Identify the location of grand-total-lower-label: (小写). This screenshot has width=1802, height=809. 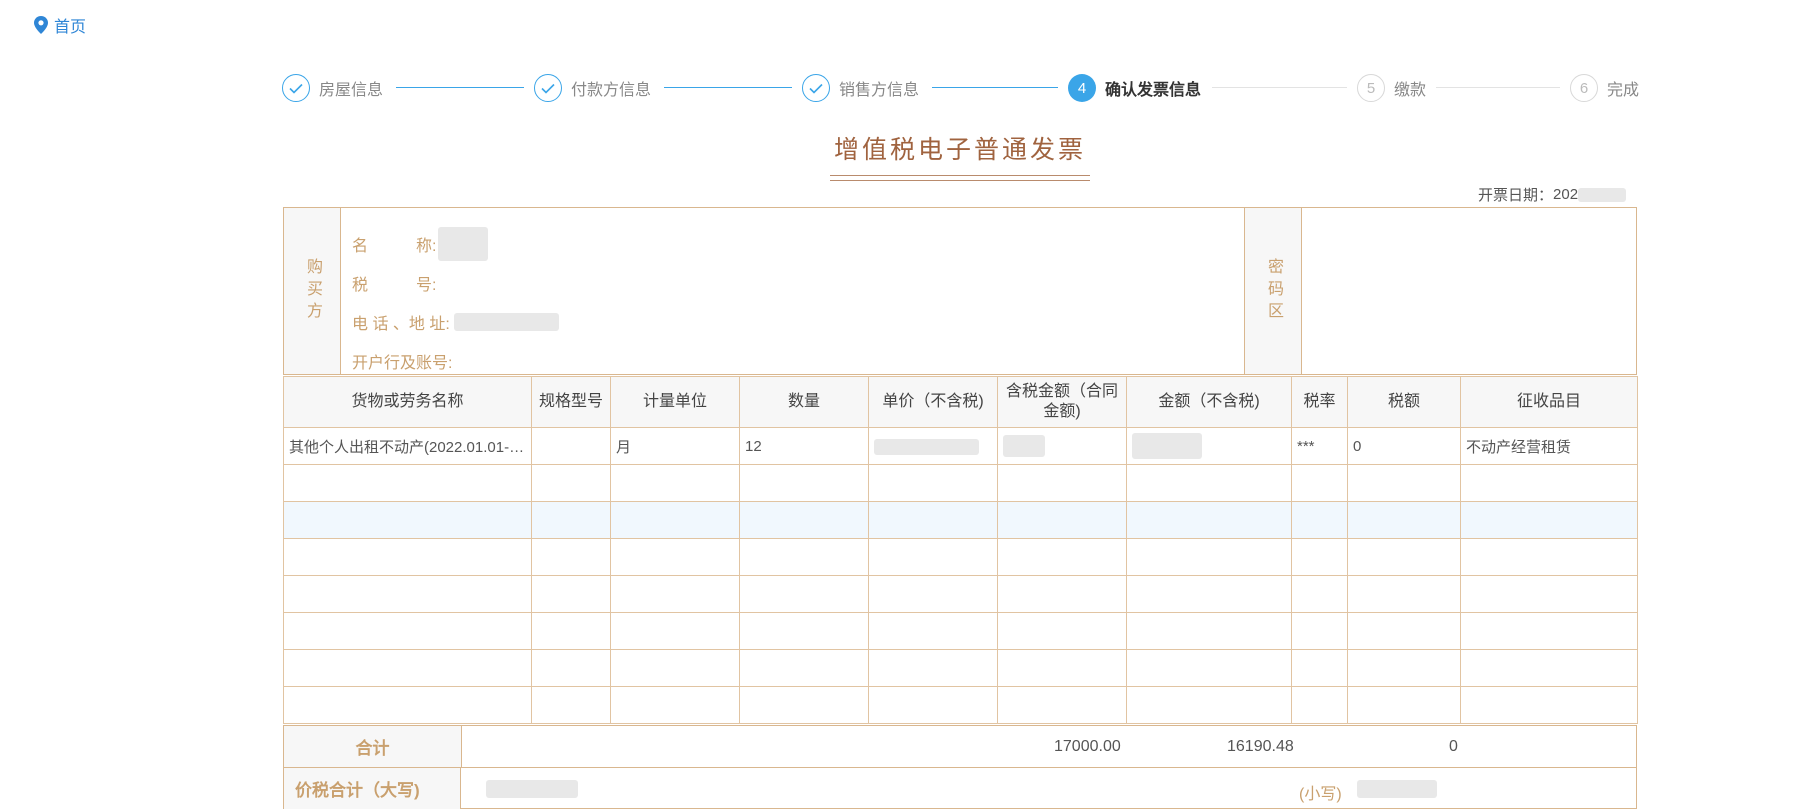
(1320, 794).